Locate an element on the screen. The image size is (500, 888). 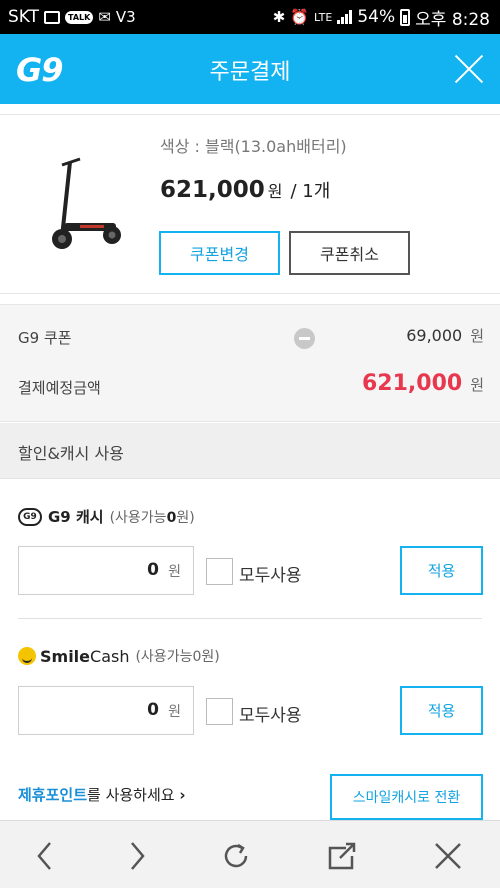
talk-icon: TALK is located at coordinates (79, 17).